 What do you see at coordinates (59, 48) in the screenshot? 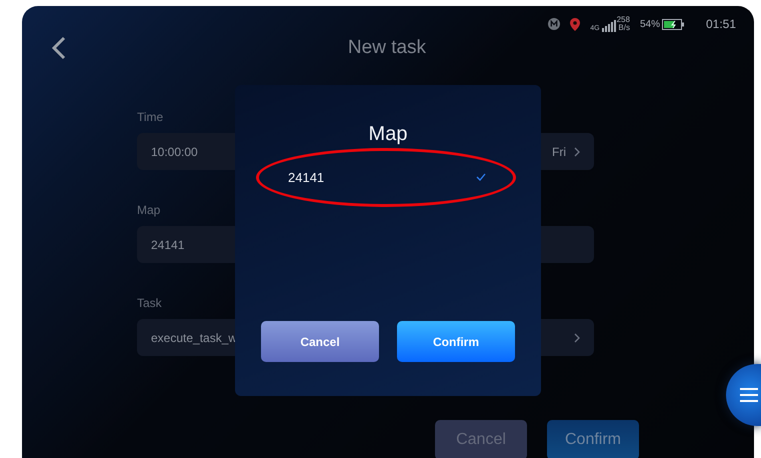
I see `back-icon` at bounding box center [59, 48].